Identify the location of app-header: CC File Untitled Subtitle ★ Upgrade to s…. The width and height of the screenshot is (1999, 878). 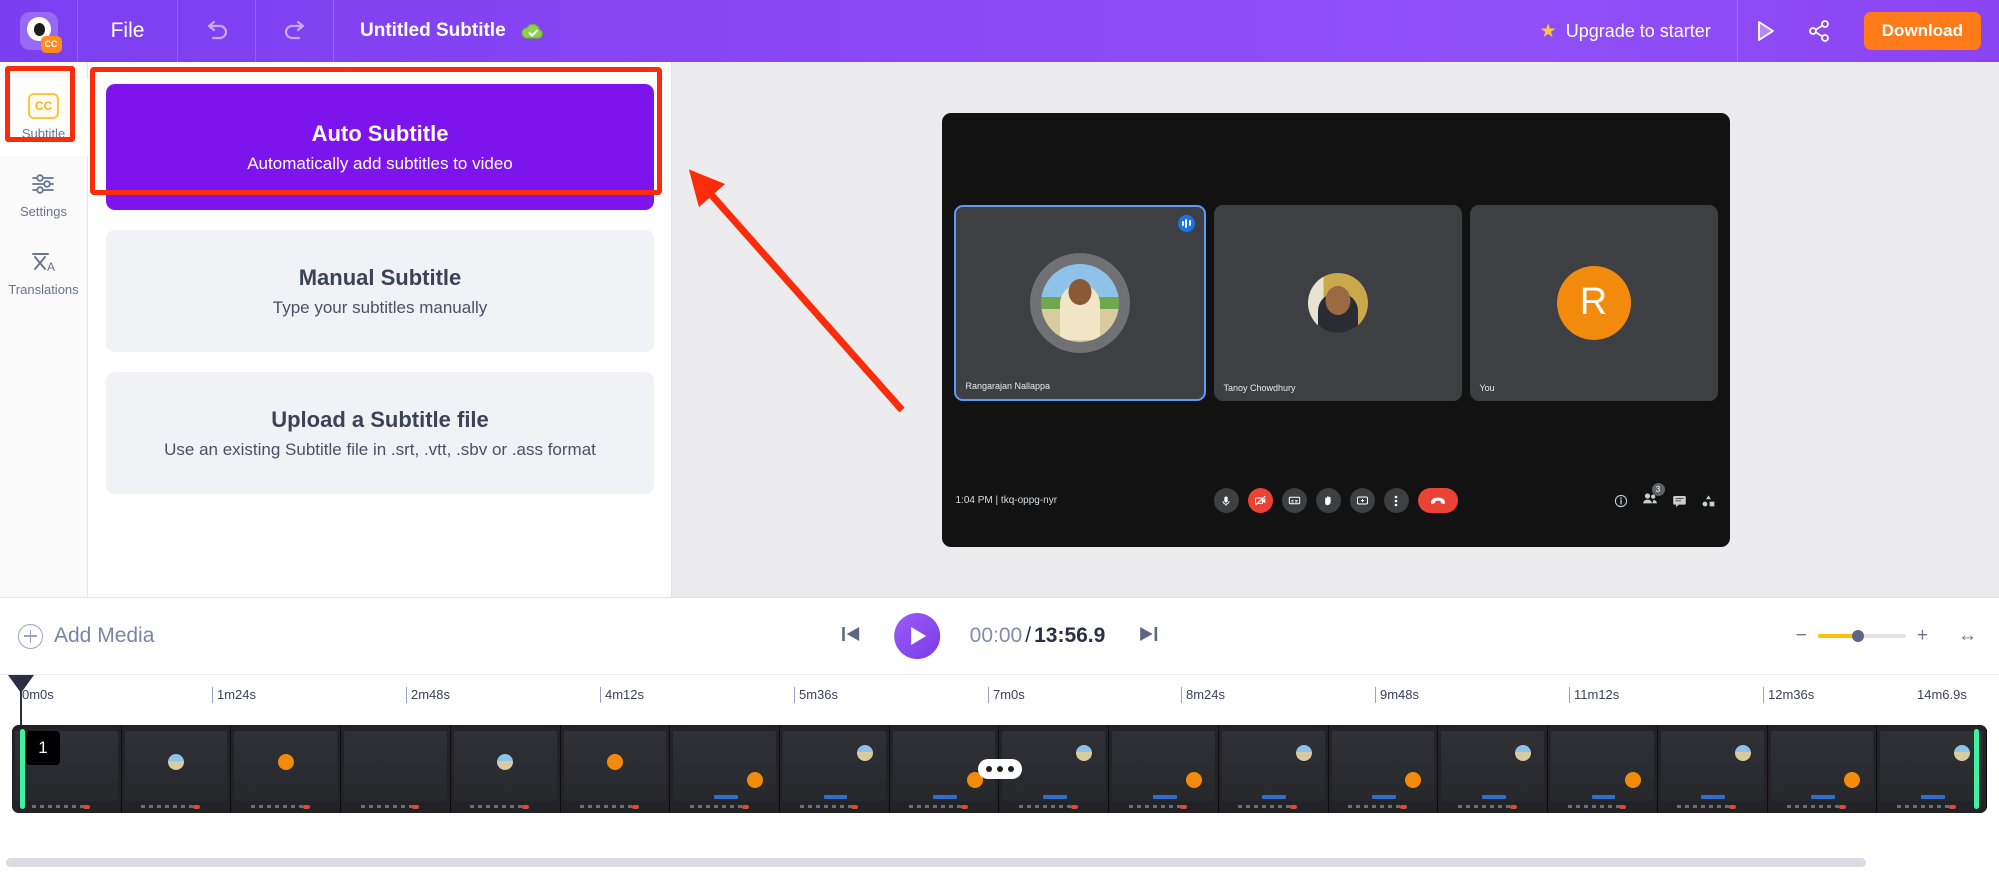
(999, 31).